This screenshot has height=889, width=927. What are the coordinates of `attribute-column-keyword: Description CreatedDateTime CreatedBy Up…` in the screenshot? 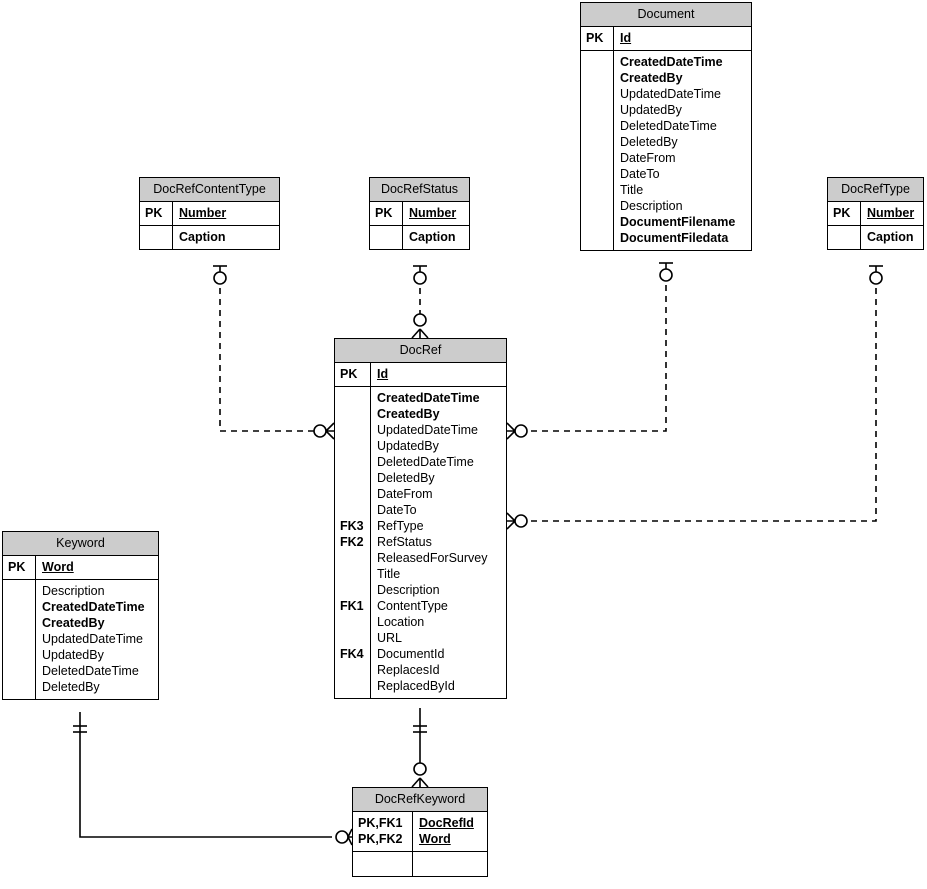 It's located at (97, 639).